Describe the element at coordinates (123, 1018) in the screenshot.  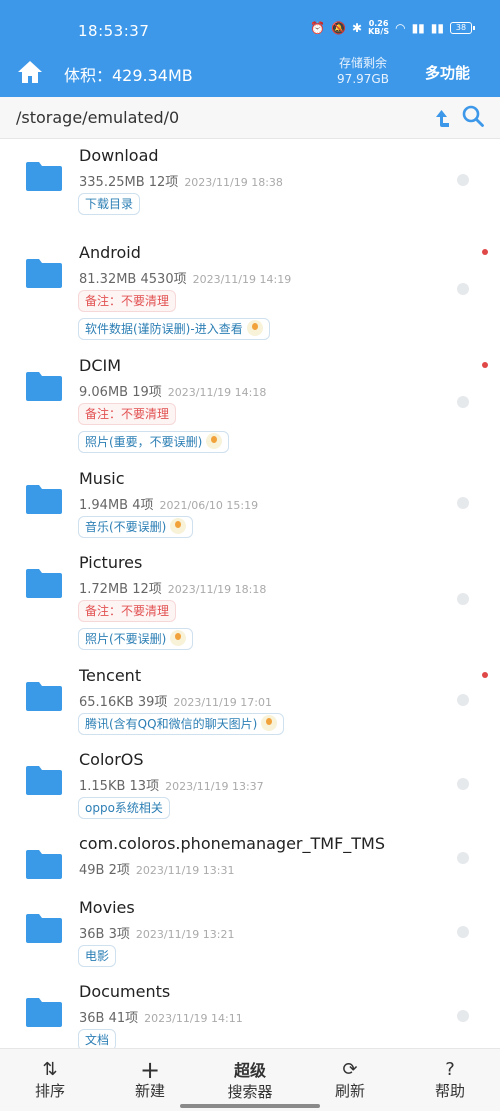
I see `folder-count: 41项` at that location.